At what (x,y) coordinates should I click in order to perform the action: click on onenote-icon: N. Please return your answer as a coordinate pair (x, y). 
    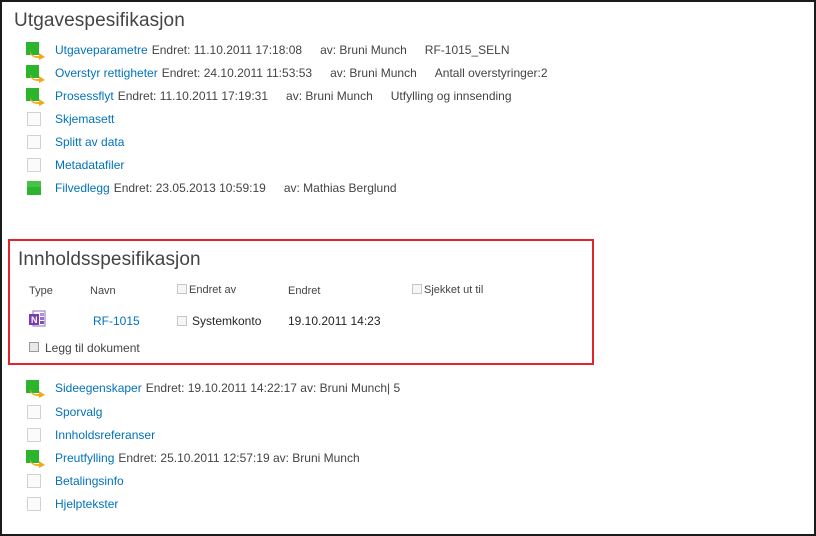
    Looking at the image, I should click on (37, 319).